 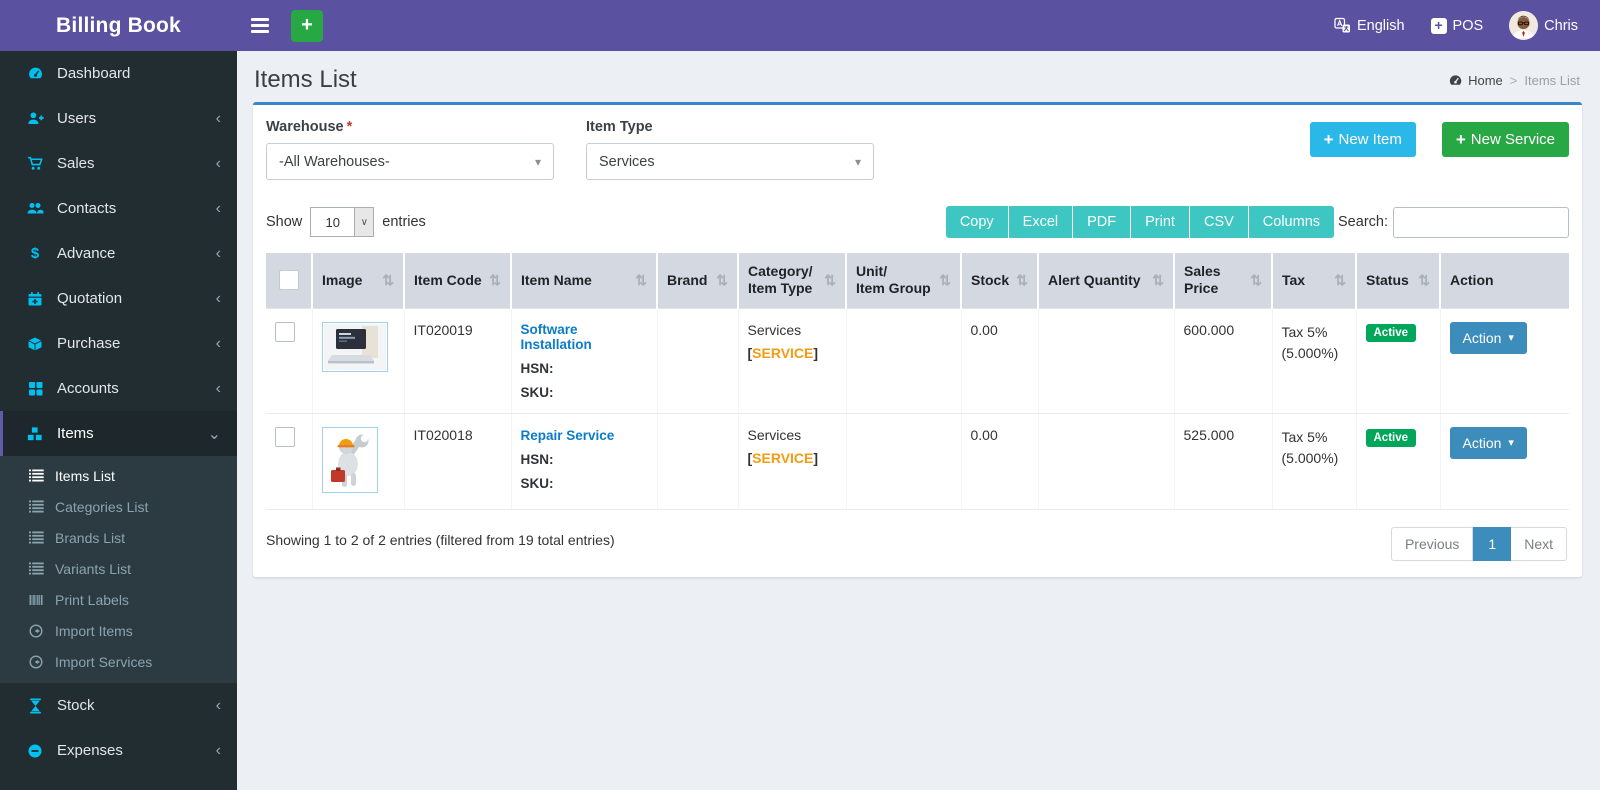 I want to click on sidebar-subitem-categories-list: Categories List, so click(x=118, y=506).